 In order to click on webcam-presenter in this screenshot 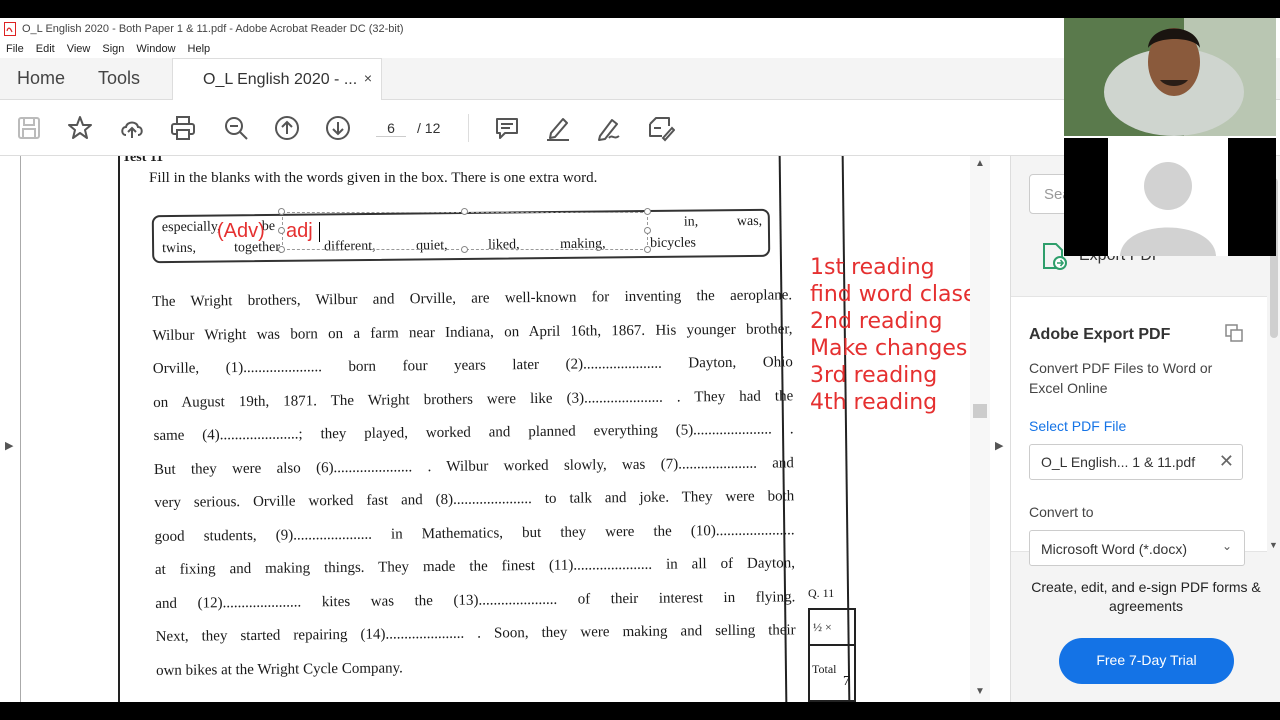, I will do `click(1170, 77)`.